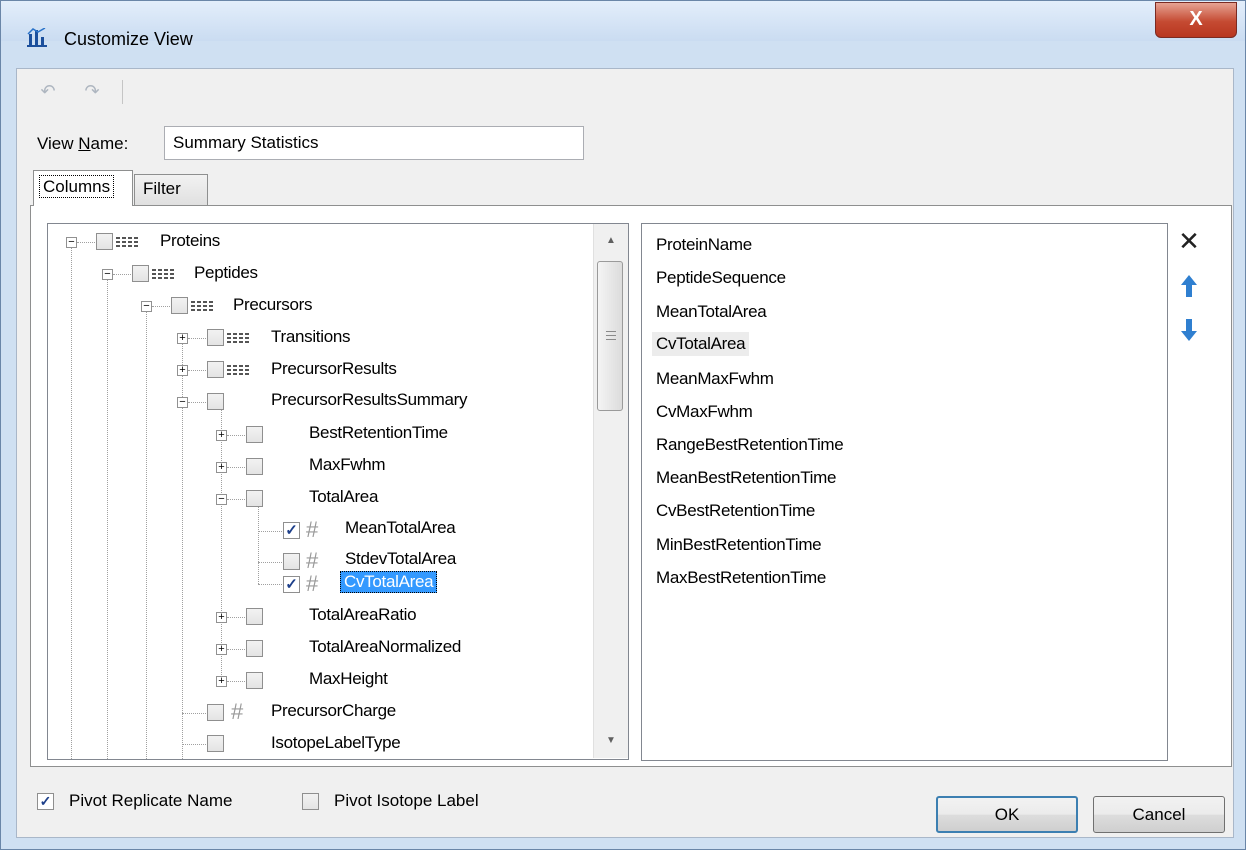  Describe the element at coordinates (221, 499) in the screenshot. I see `expander-total-area: −` at that location.